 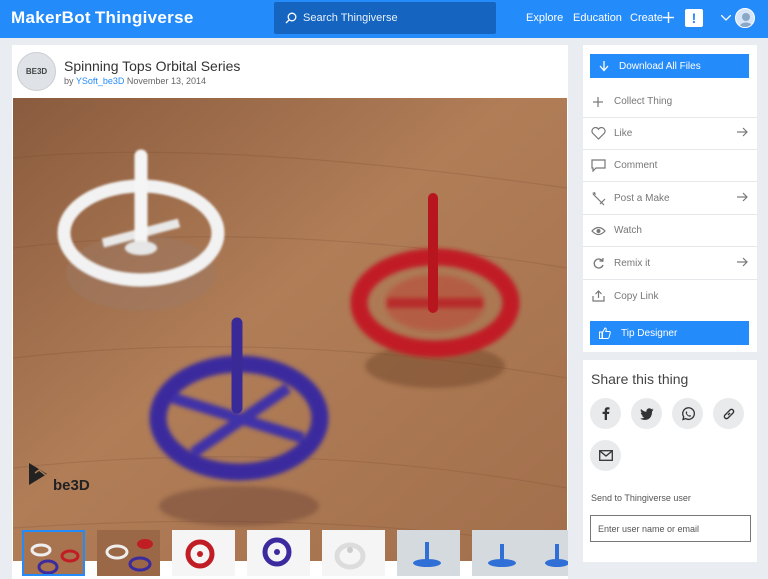 I want to click on remix-label: Remix it, so click(x=632, y=263).